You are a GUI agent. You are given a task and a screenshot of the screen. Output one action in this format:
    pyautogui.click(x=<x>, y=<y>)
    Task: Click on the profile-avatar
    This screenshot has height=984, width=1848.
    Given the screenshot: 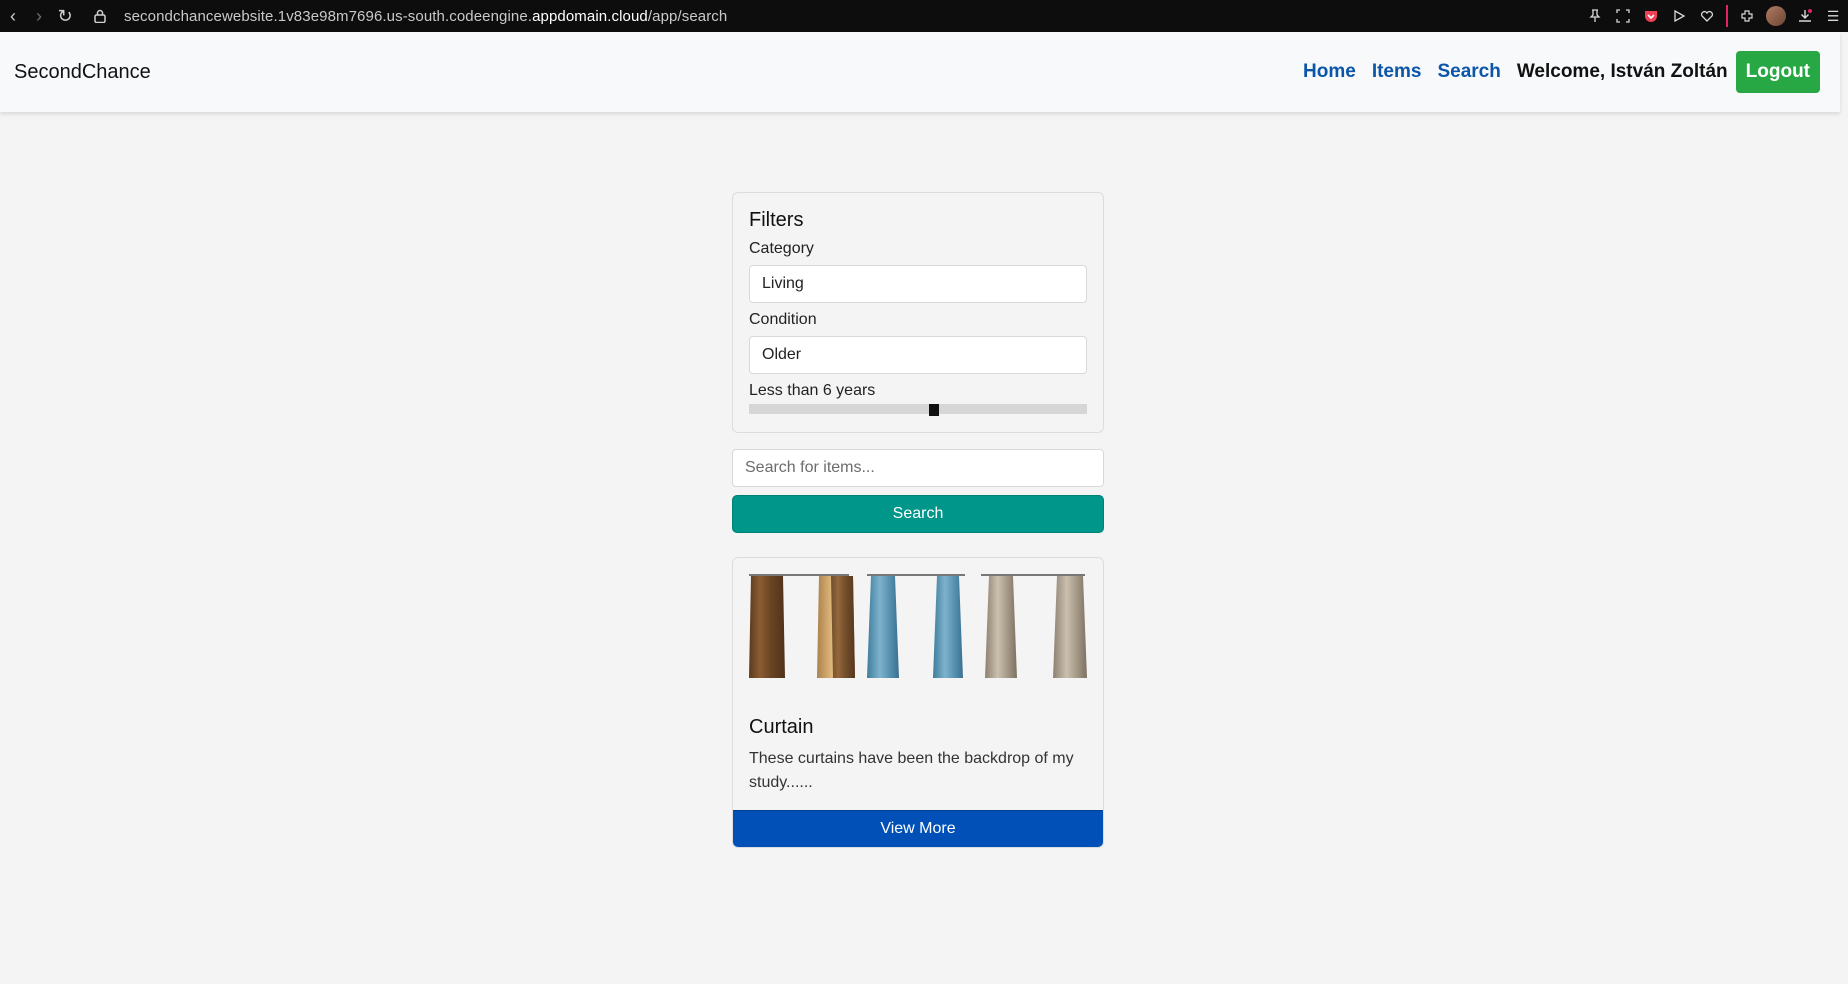 What is the action you would take?
    pyautogui.click(x=1776, y=16)
    